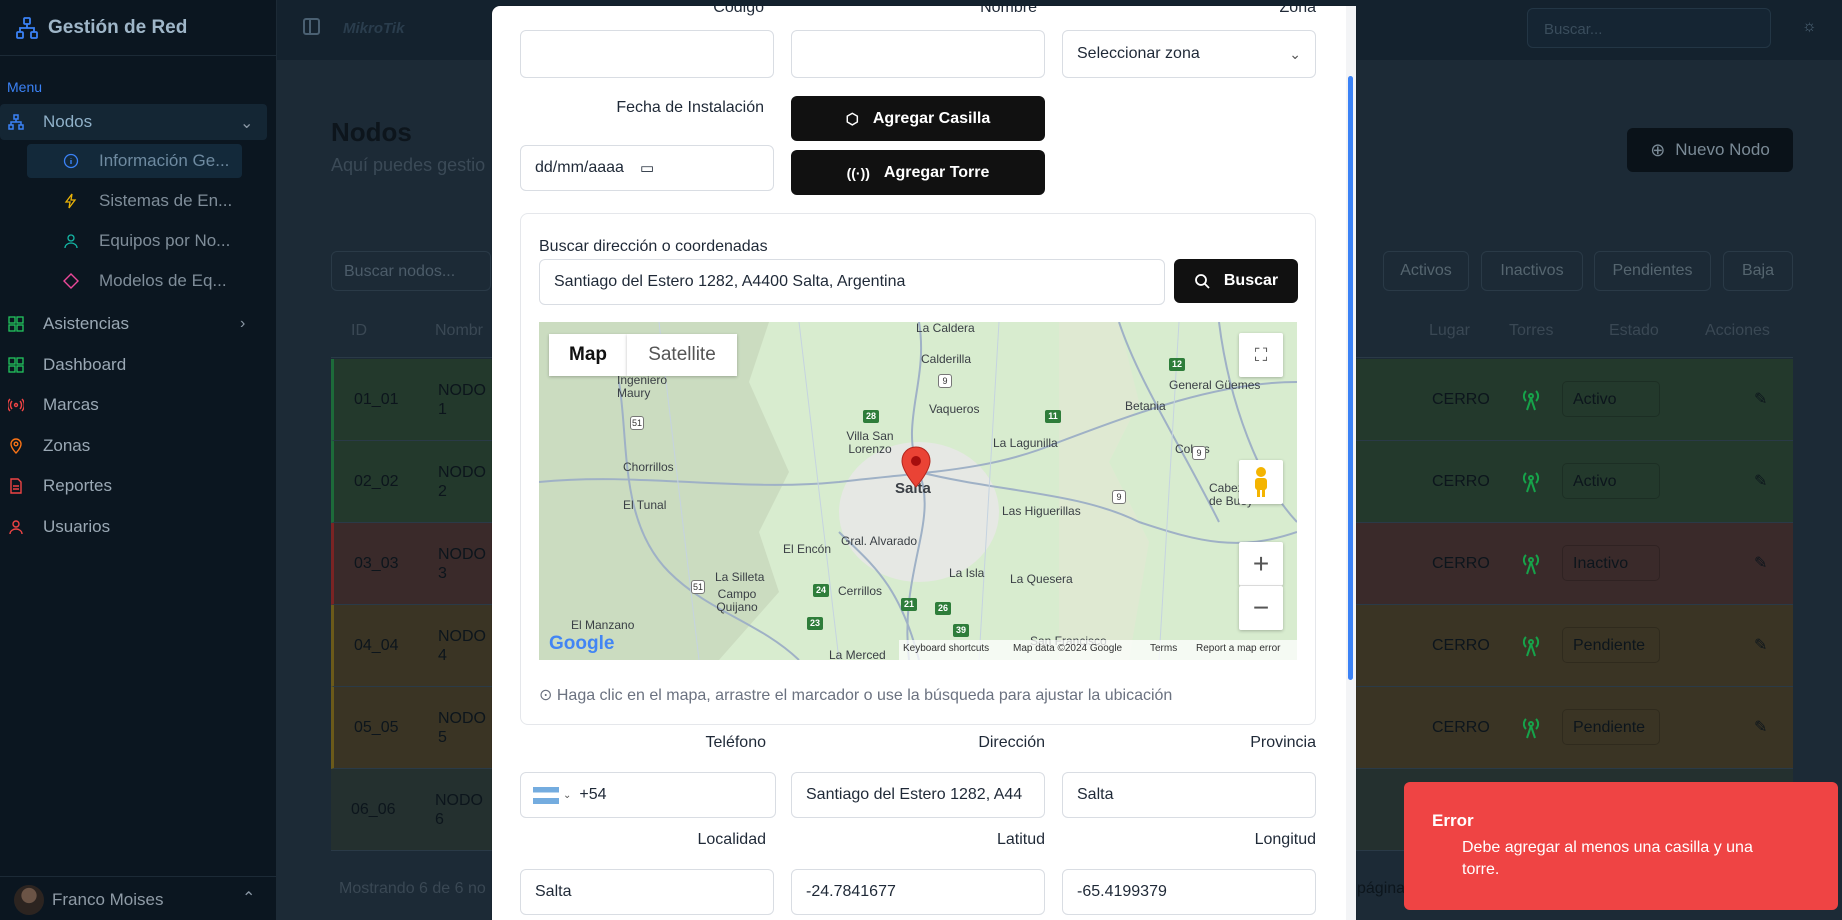  I want to click on row-id: 06_06, so click(373, 809).